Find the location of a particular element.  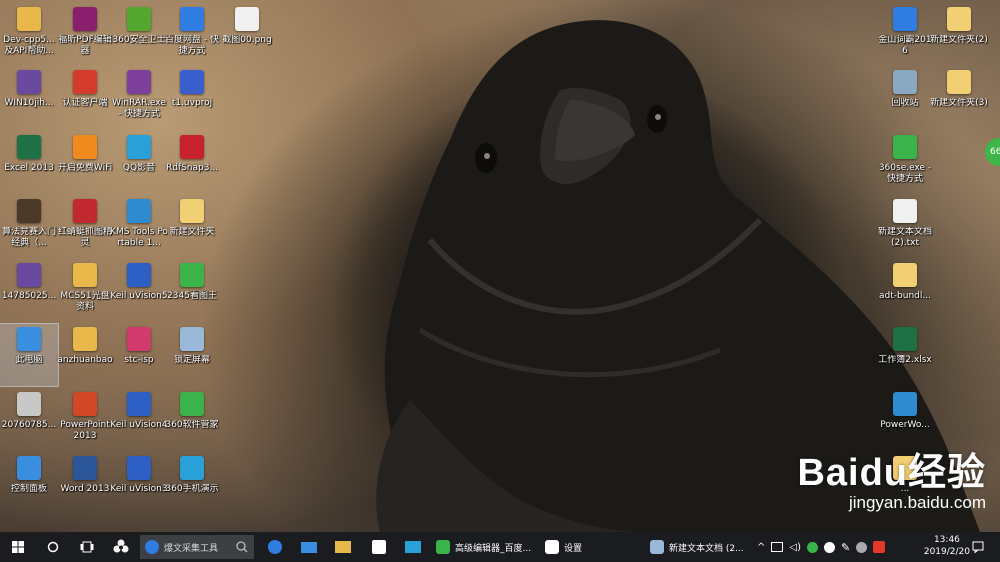

search-icon is located at coordinates (242, 547).